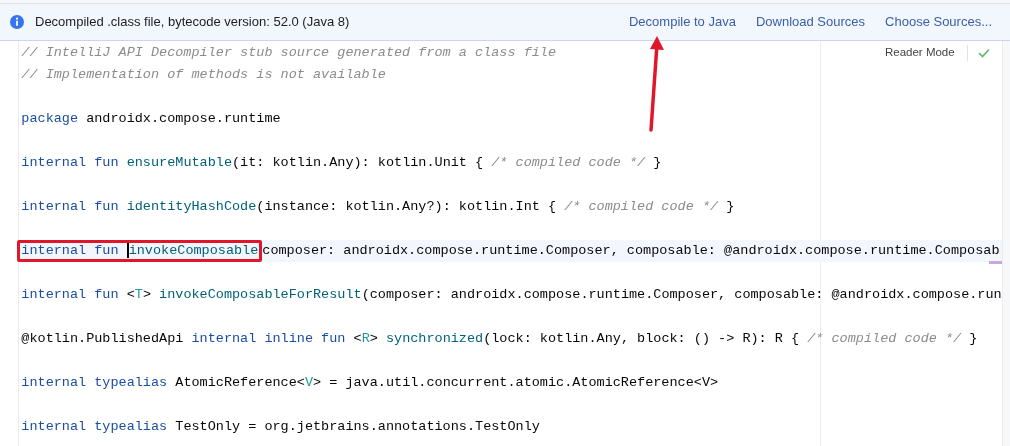  What do you see at coordinates (341, 163) in the screenshot?
I see `code-line: internal fun ensureMutable(it: kotlin.Any): kotlin.Unit { /* compiled code */ }` at bounding box center [341, 163].